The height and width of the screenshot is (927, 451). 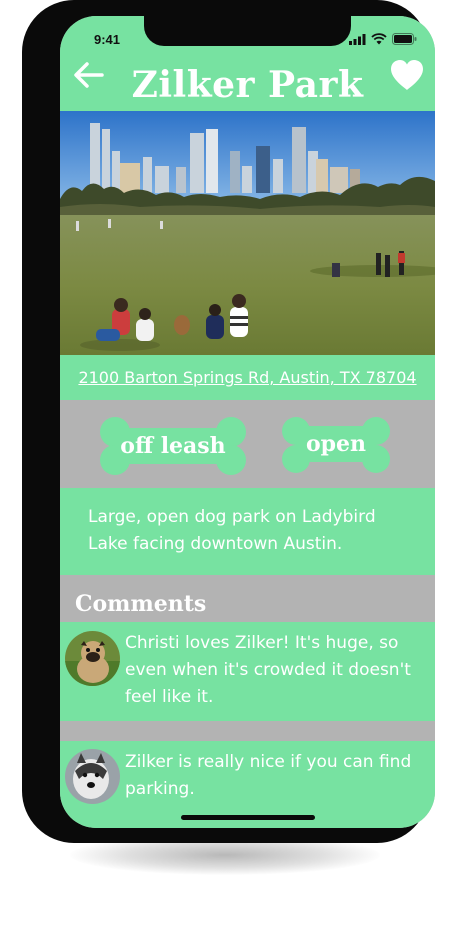 I want to click on battery-icon, so click(x=404, y=39).